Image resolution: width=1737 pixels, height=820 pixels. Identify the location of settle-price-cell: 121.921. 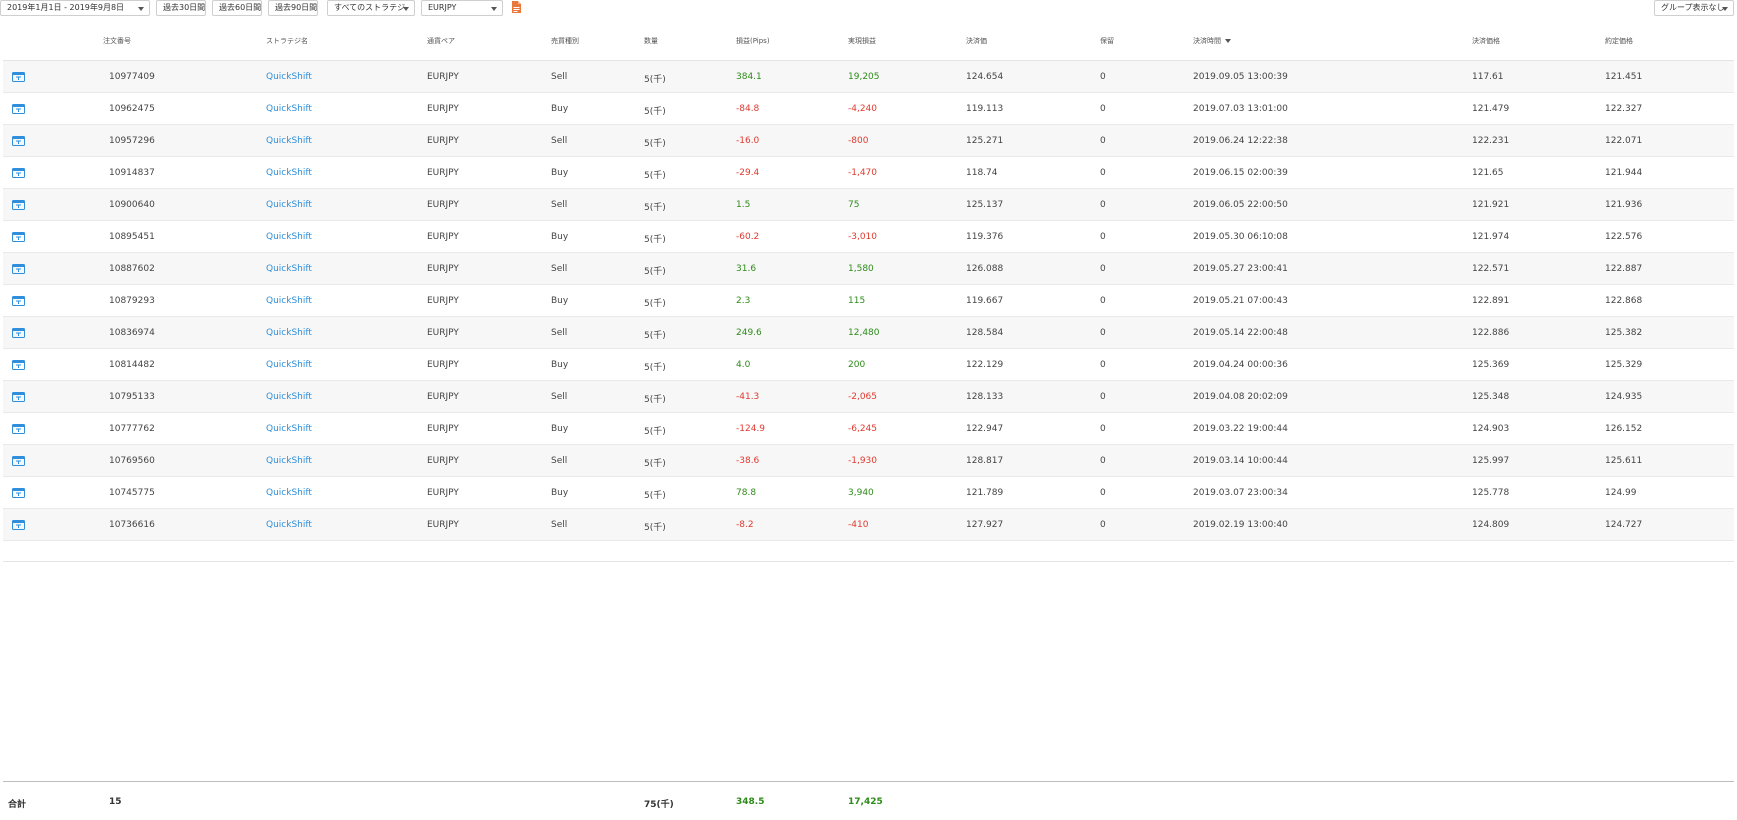
(1491, 205).